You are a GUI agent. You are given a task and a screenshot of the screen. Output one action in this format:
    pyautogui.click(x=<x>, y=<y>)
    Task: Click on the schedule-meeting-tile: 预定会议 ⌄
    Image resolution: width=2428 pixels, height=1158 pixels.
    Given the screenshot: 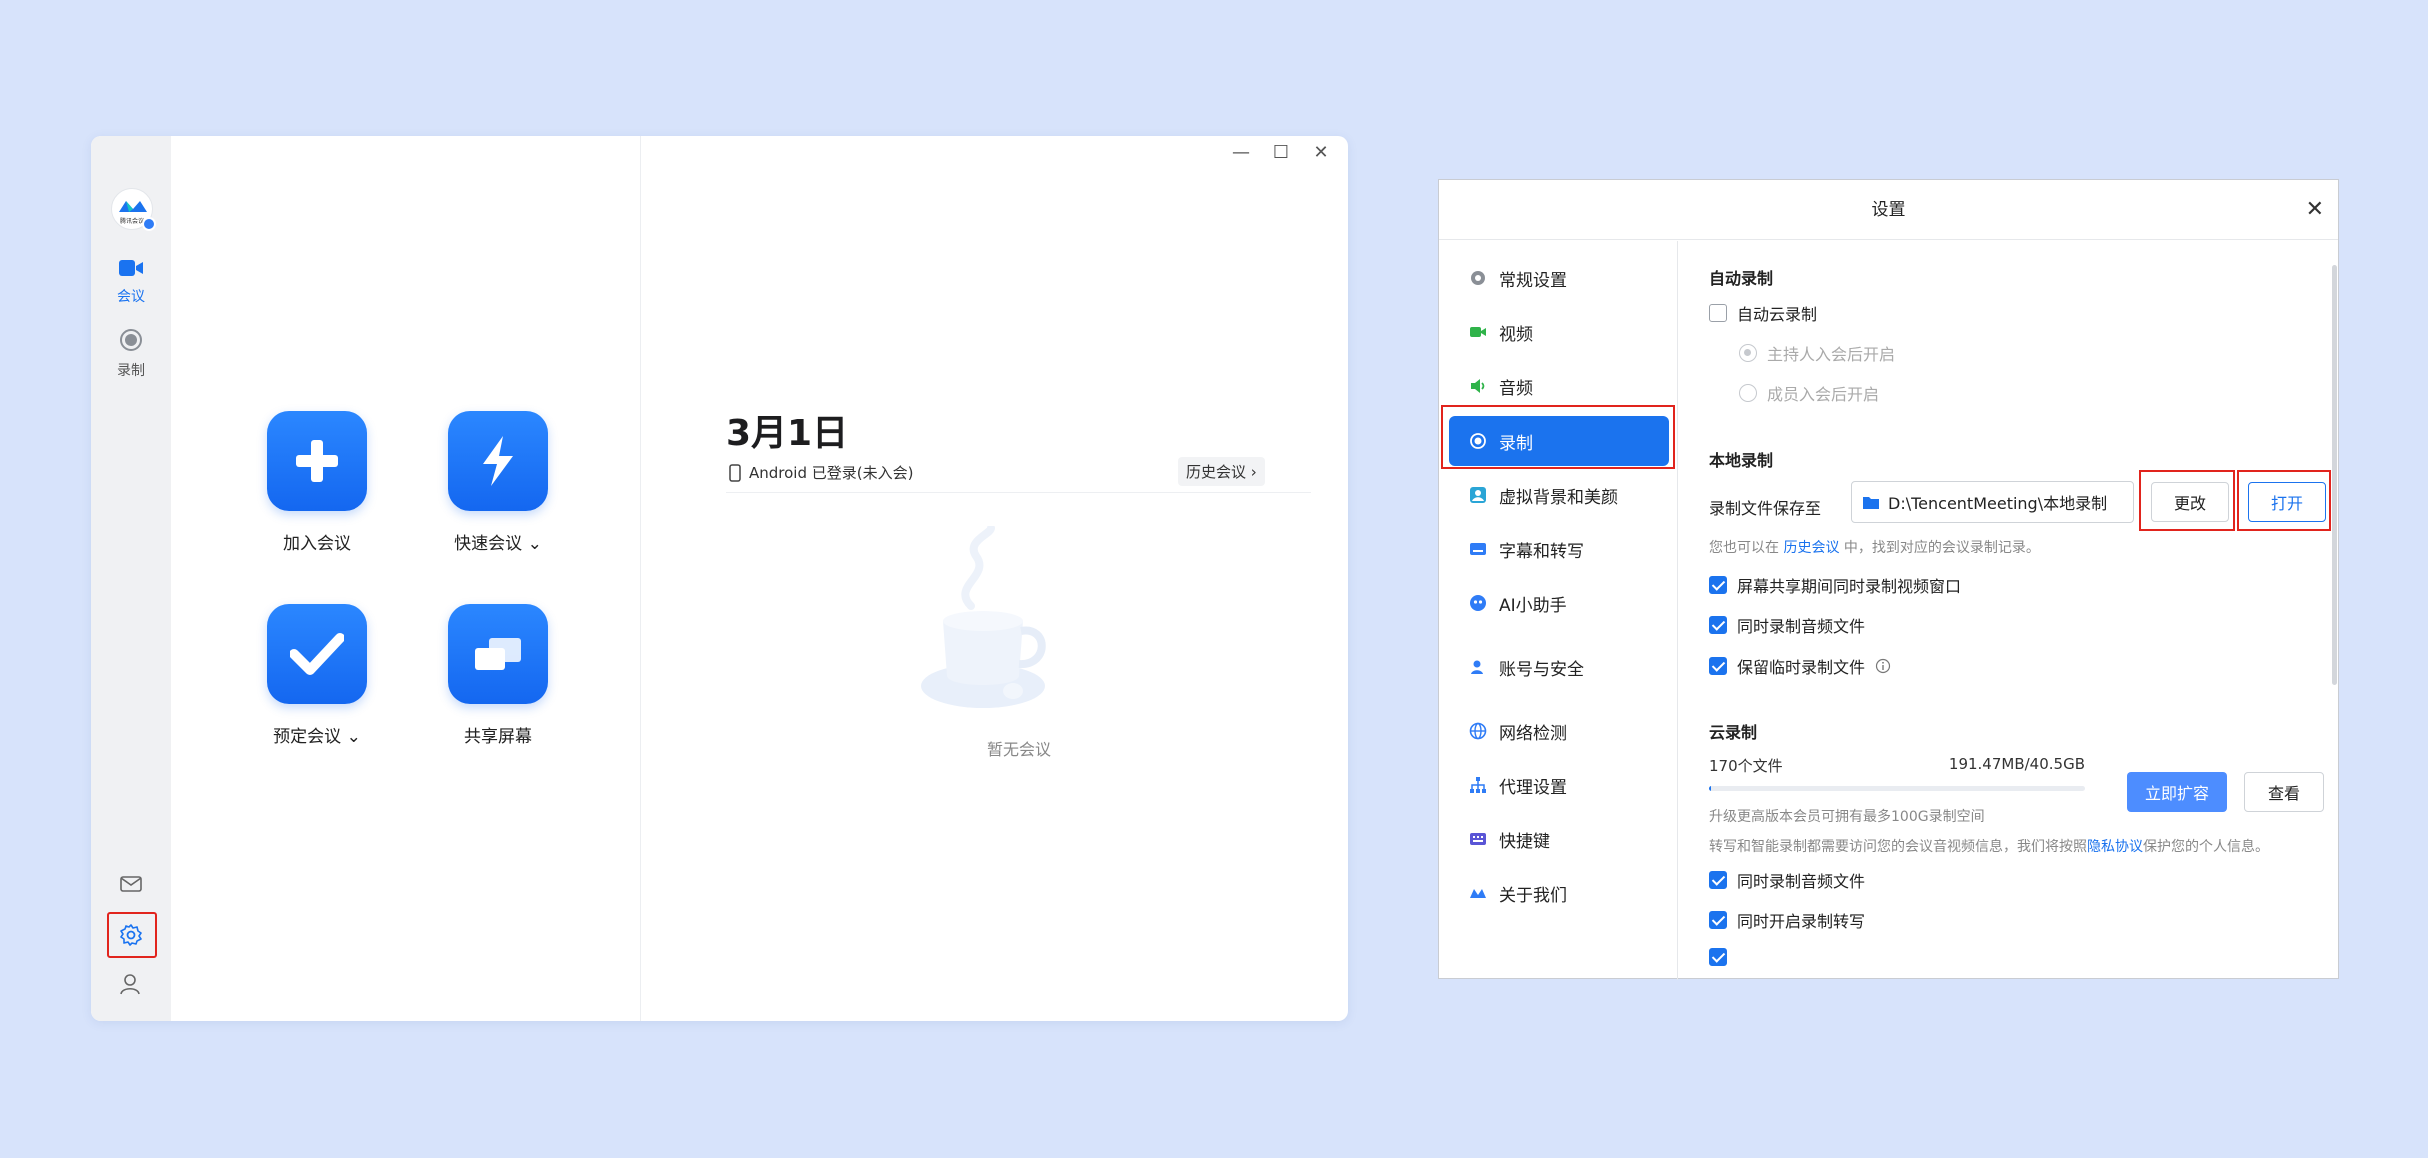 What is the action you would take?
    pyautogui.click(x=317, y=675)
    